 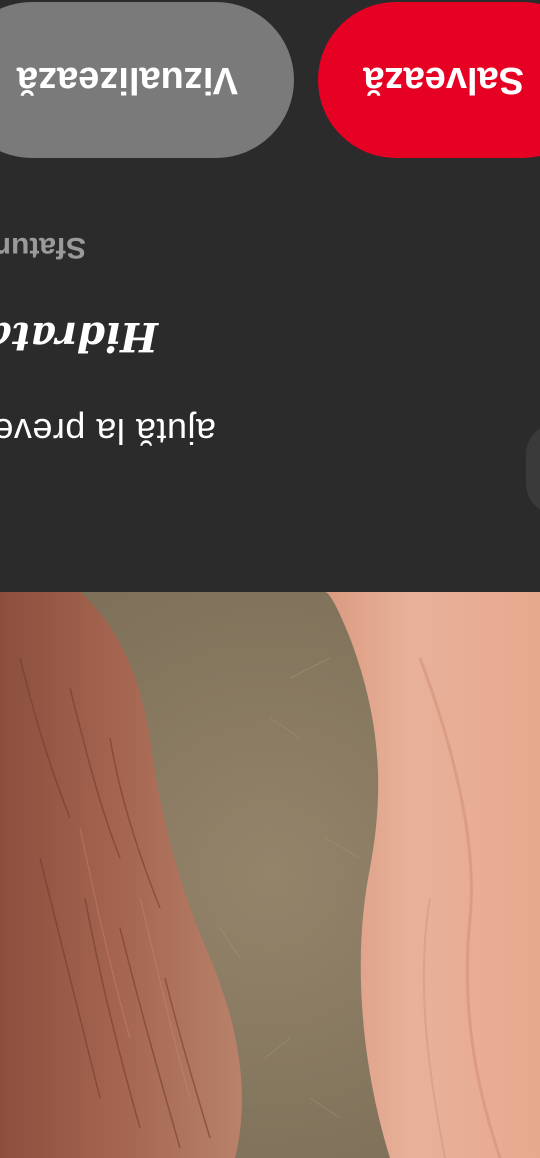 I want to click on more-options-button, so click(x=533, y=469).